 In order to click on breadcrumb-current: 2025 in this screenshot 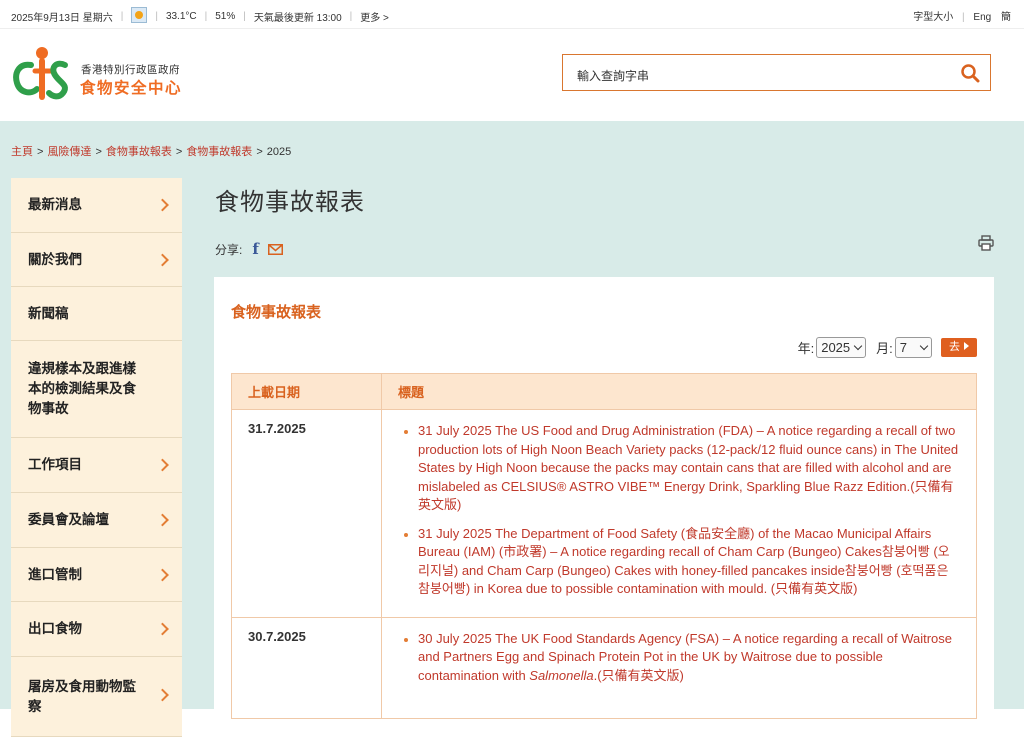, I will do `click(279, 152)`.